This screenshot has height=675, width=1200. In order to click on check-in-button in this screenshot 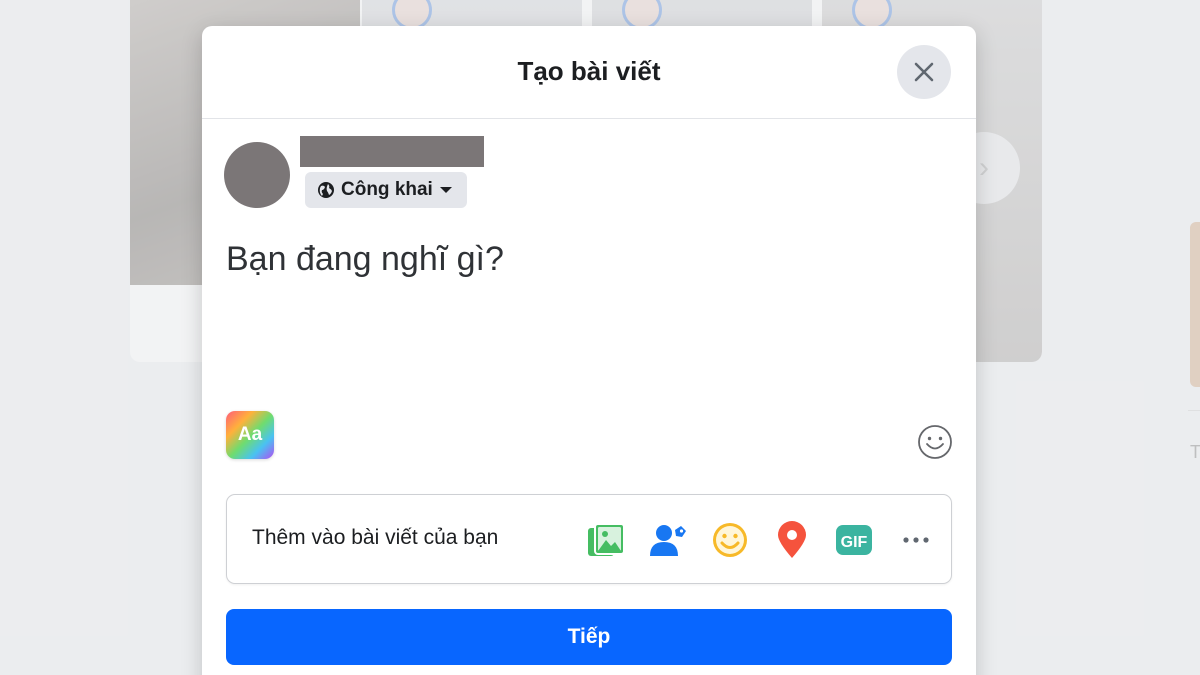, I will do `click(792, 540)`.